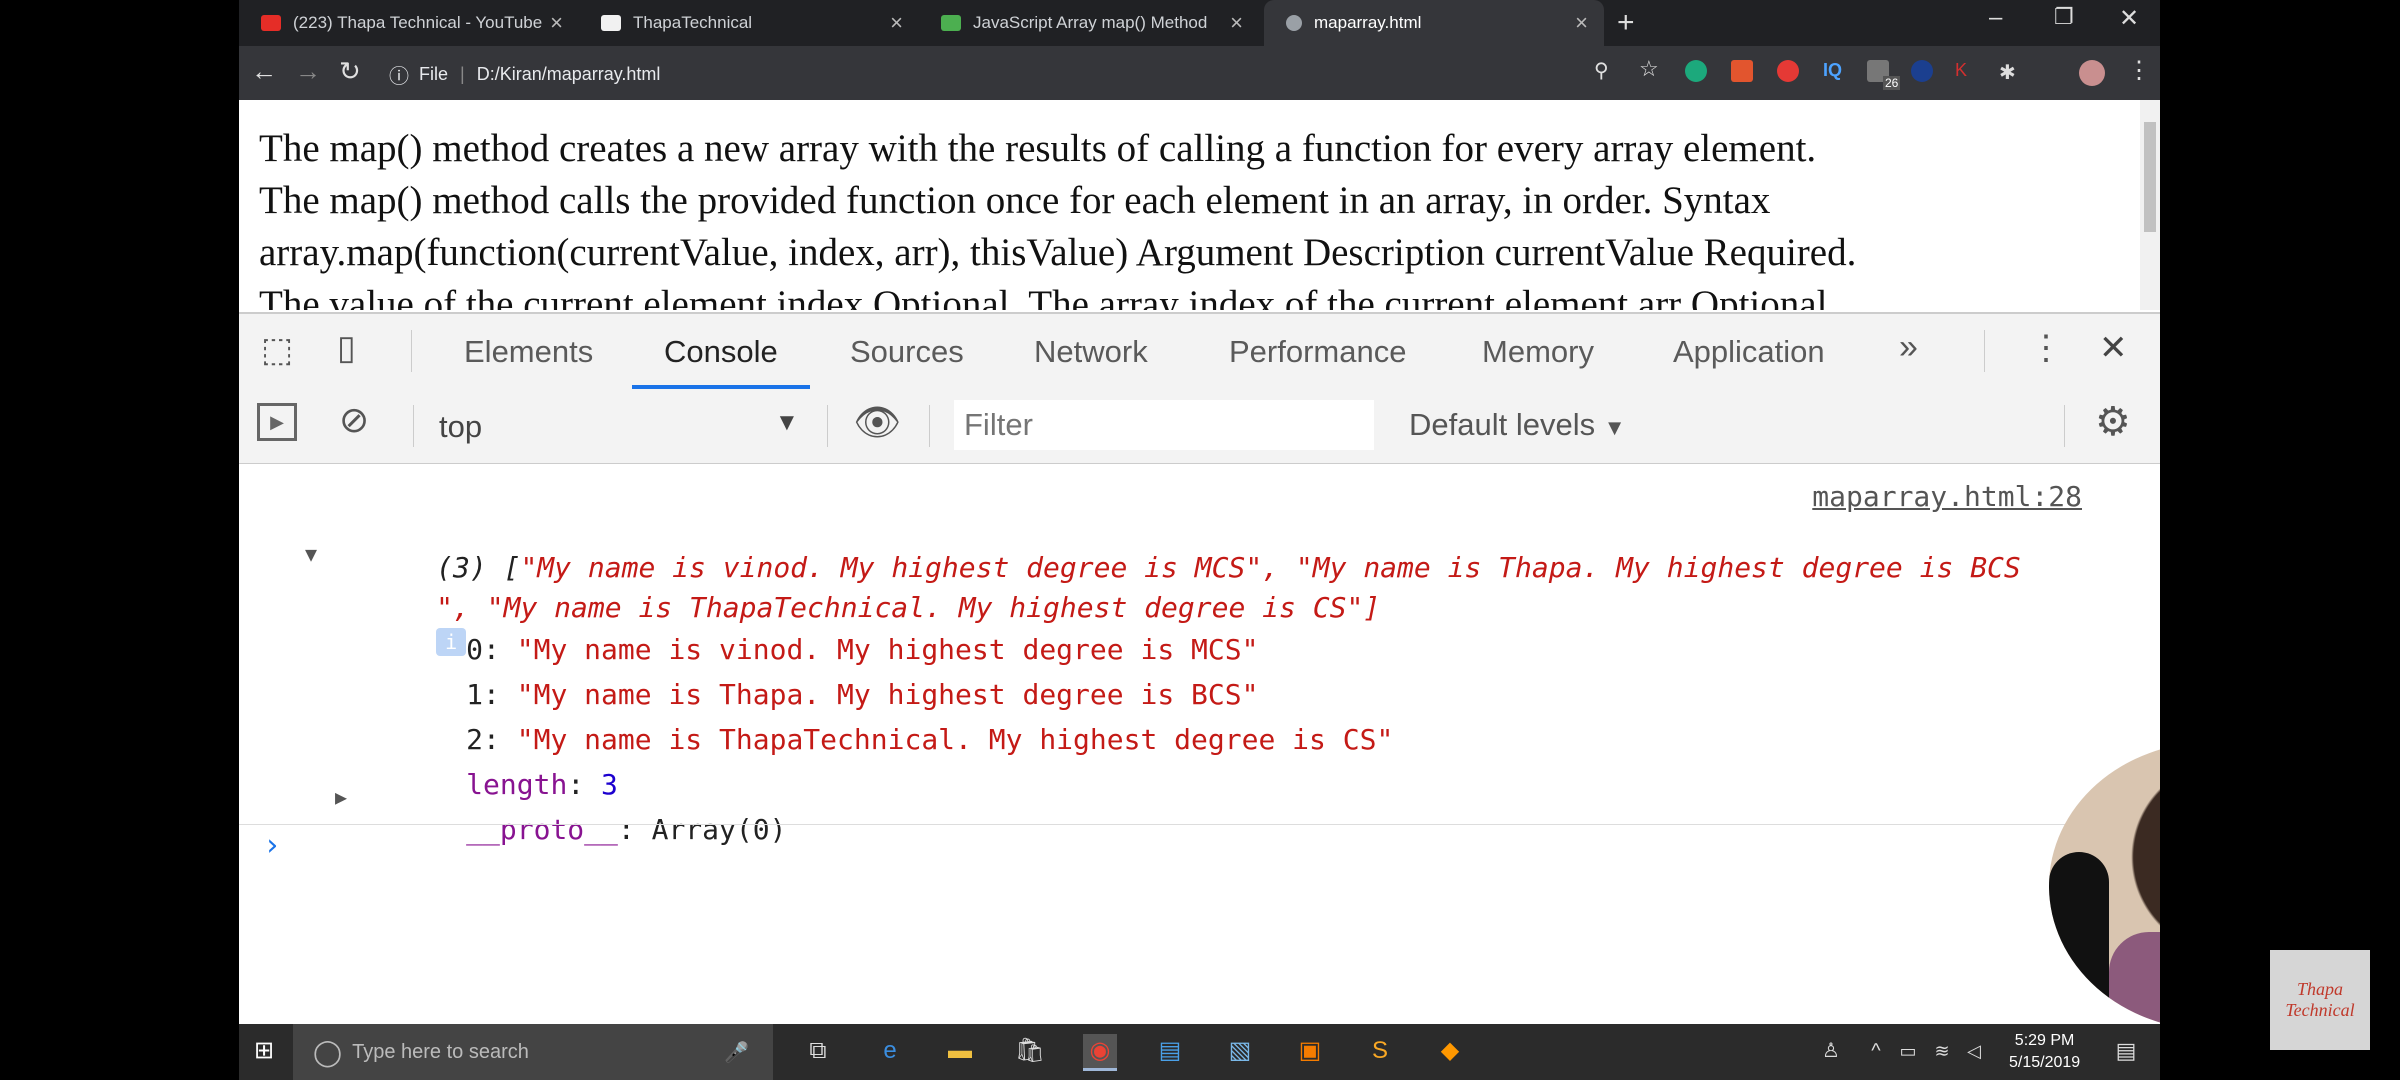 Image resolution: width=2400 pixels, height=1080 pixels. What do you see at coordinates (1091, 352) in the screenshot?
I see `tab-network: Network` at bounding box center [1091, 352].